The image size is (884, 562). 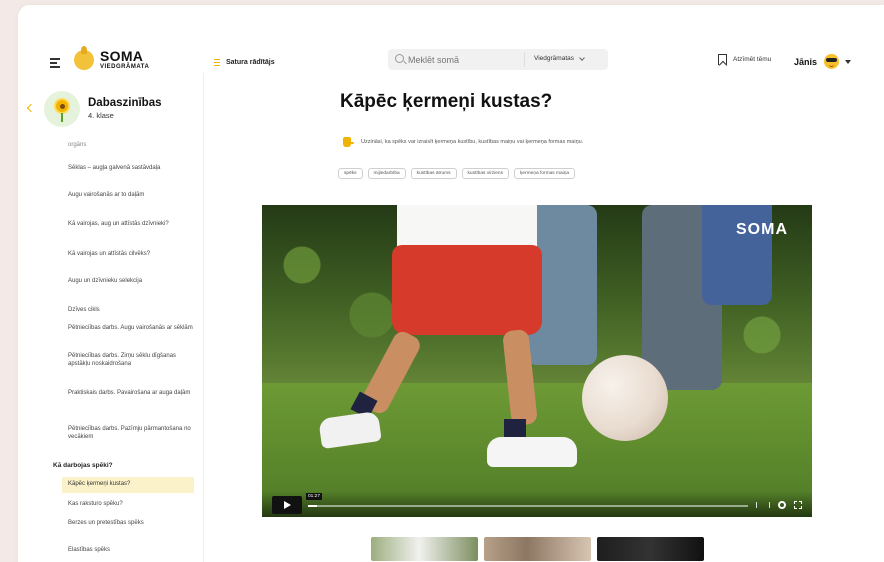 What do you see at coordinates (485, 173) in the screenshot?
I see `tag: kustības virziens` at bounding box center [485, 173].